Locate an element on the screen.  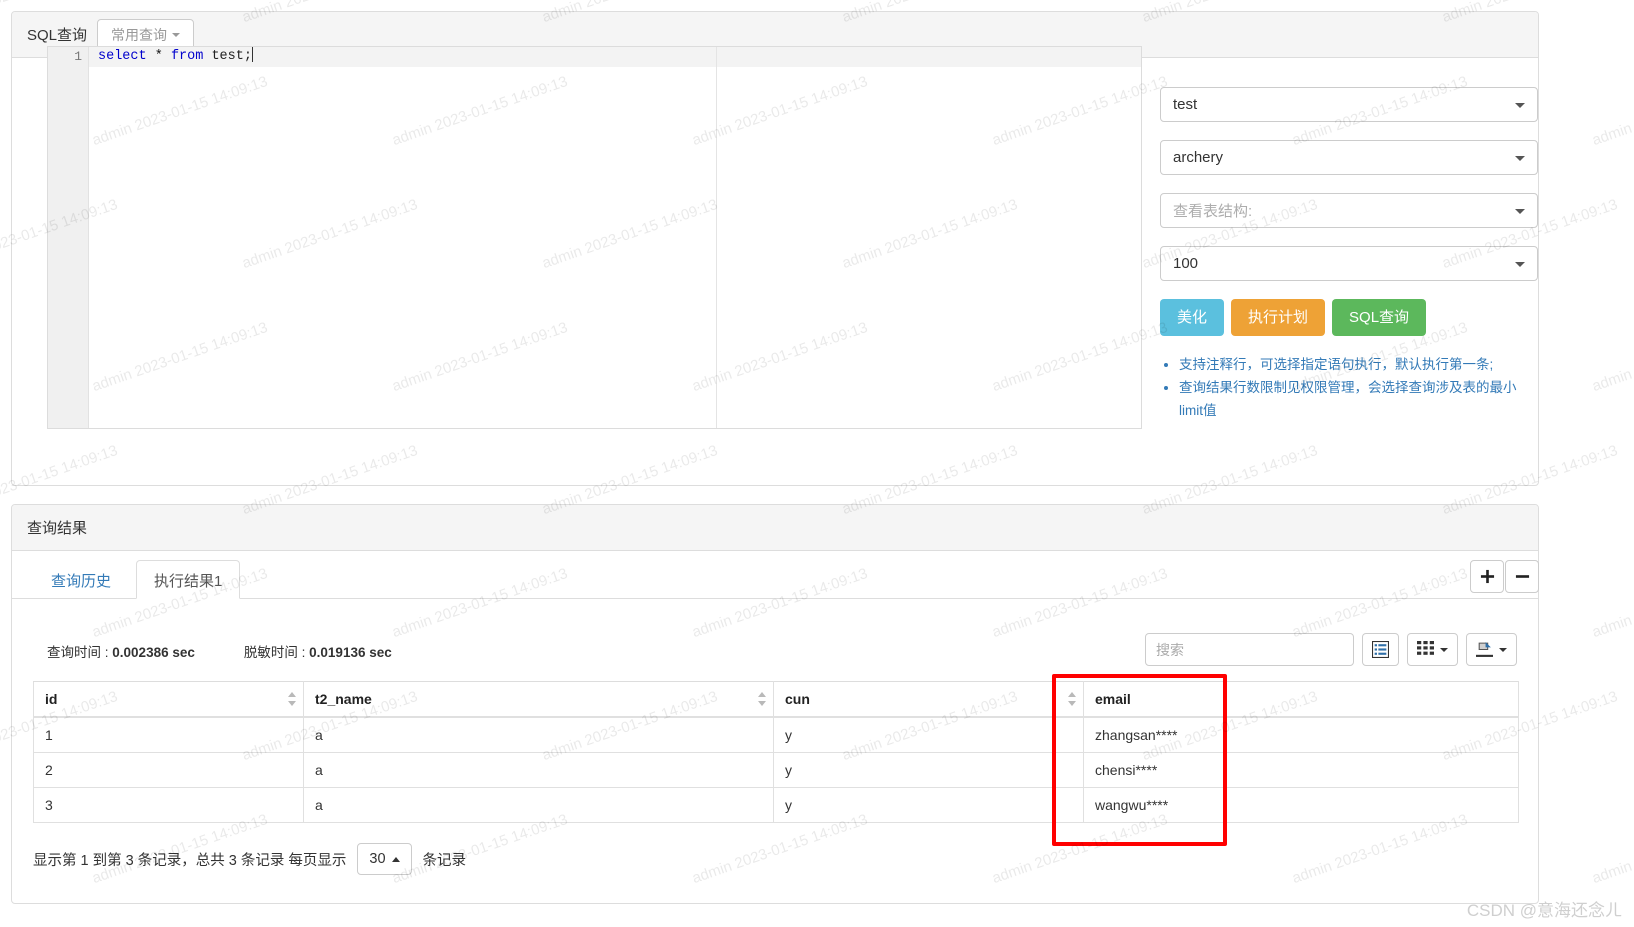
page-size-select: 30 is located at coordinates (384, 859).